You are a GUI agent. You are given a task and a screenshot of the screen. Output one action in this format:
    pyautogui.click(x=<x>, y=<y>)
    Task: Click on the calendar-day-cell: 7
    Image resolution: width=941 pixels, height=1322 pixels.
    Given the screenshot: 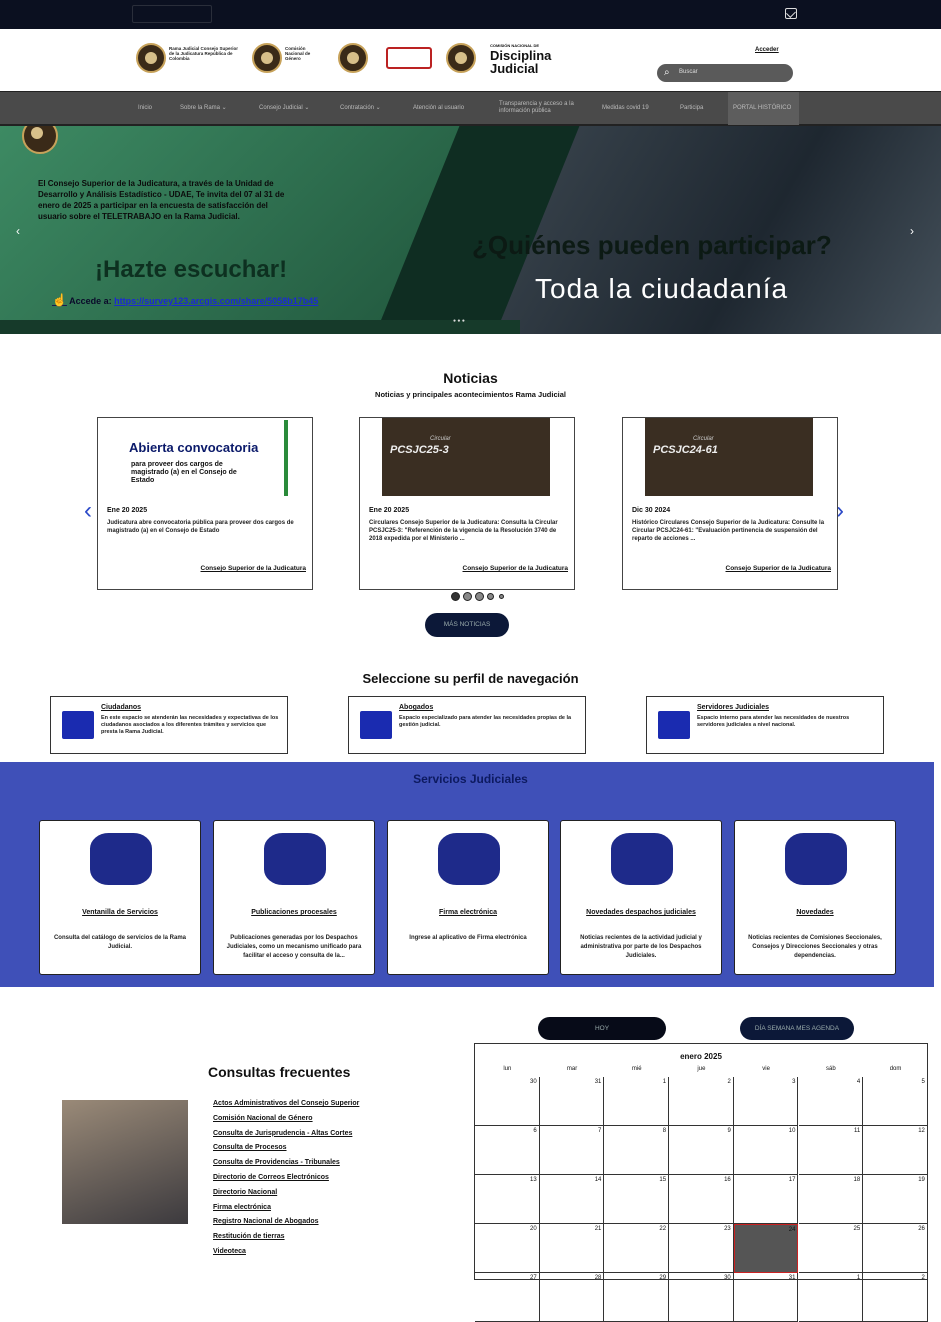 What is the action you would take?
    pyautogui.click(x=572, y=1150)
    